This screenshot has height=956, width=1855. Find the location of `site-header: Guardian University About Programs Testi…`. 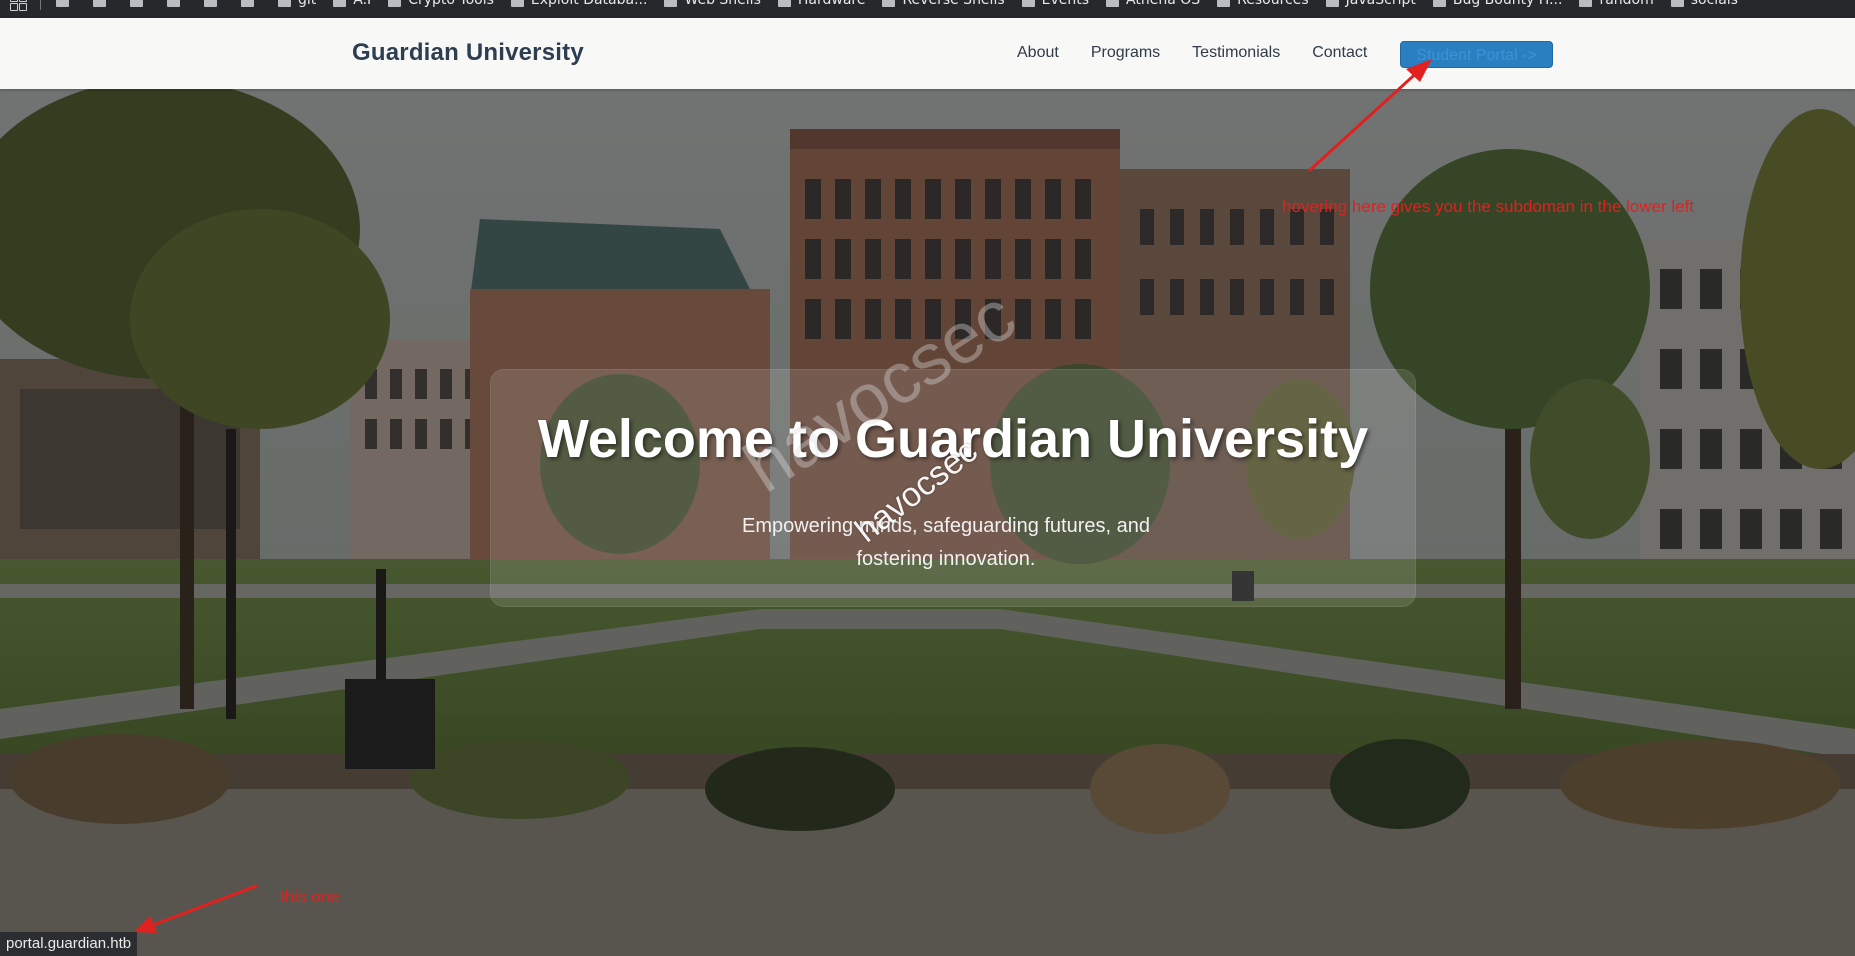

site-header: Guardian University About Programs Testi… is located at coordinates (927, 53).